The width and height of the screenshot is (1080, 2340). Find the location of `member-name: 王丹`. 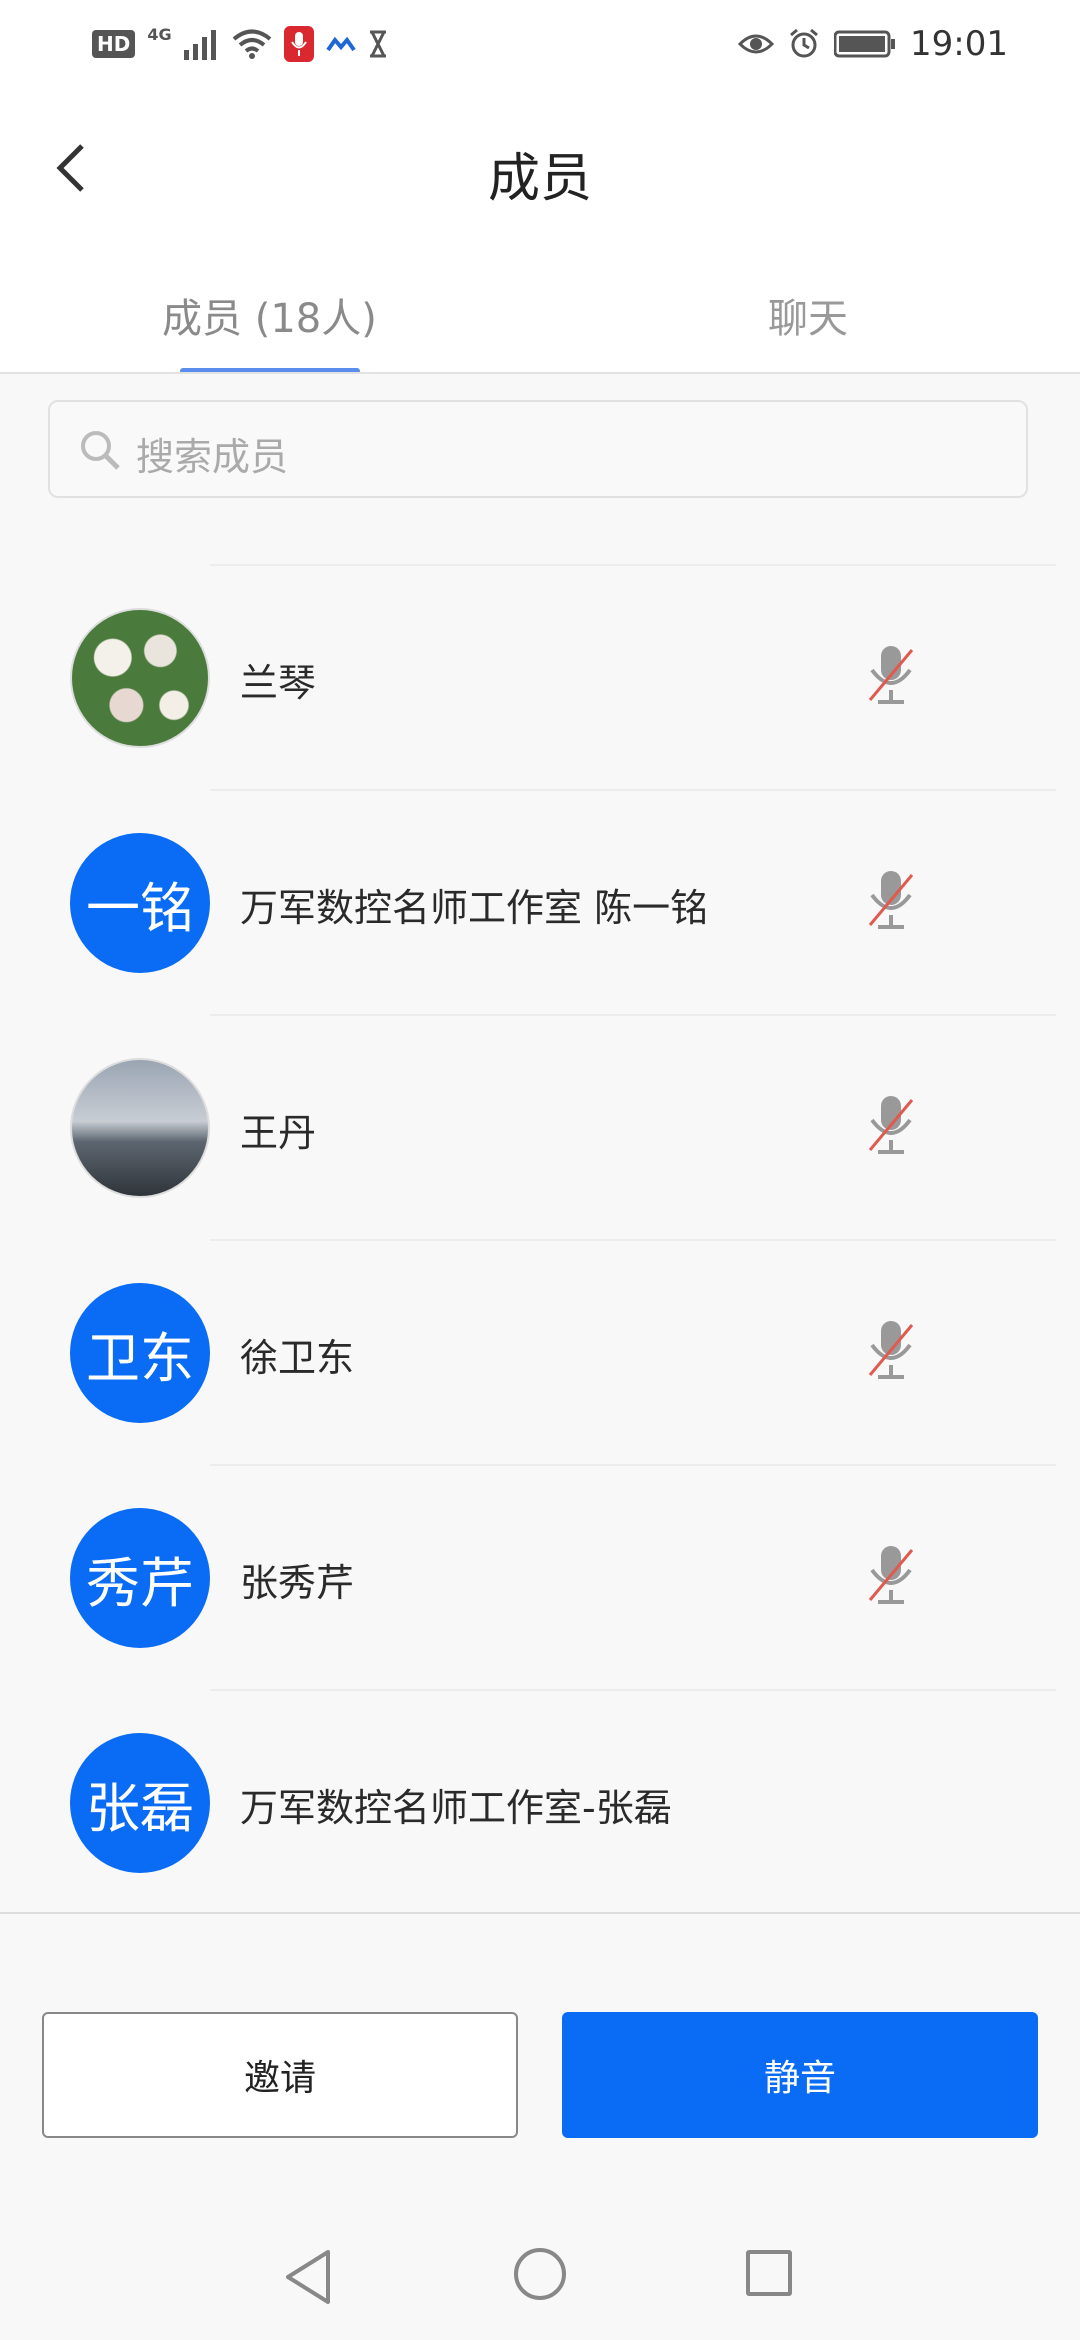

member-name: 王丹 is located at coordinates (278, 1133).